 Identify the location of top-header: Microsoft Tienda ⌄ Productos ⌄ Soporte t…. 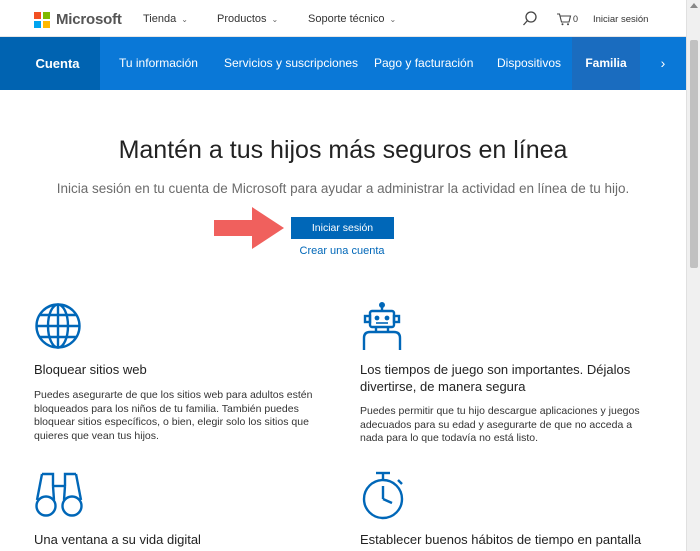
(343, 18).